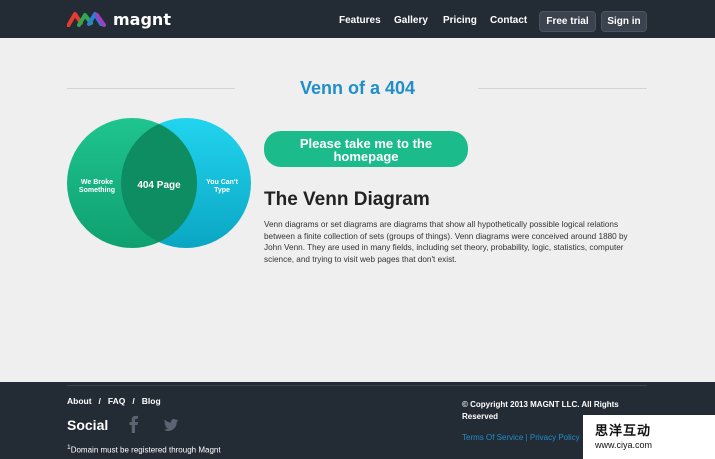  I want to click on nav-features: Features, so click(360, 20).